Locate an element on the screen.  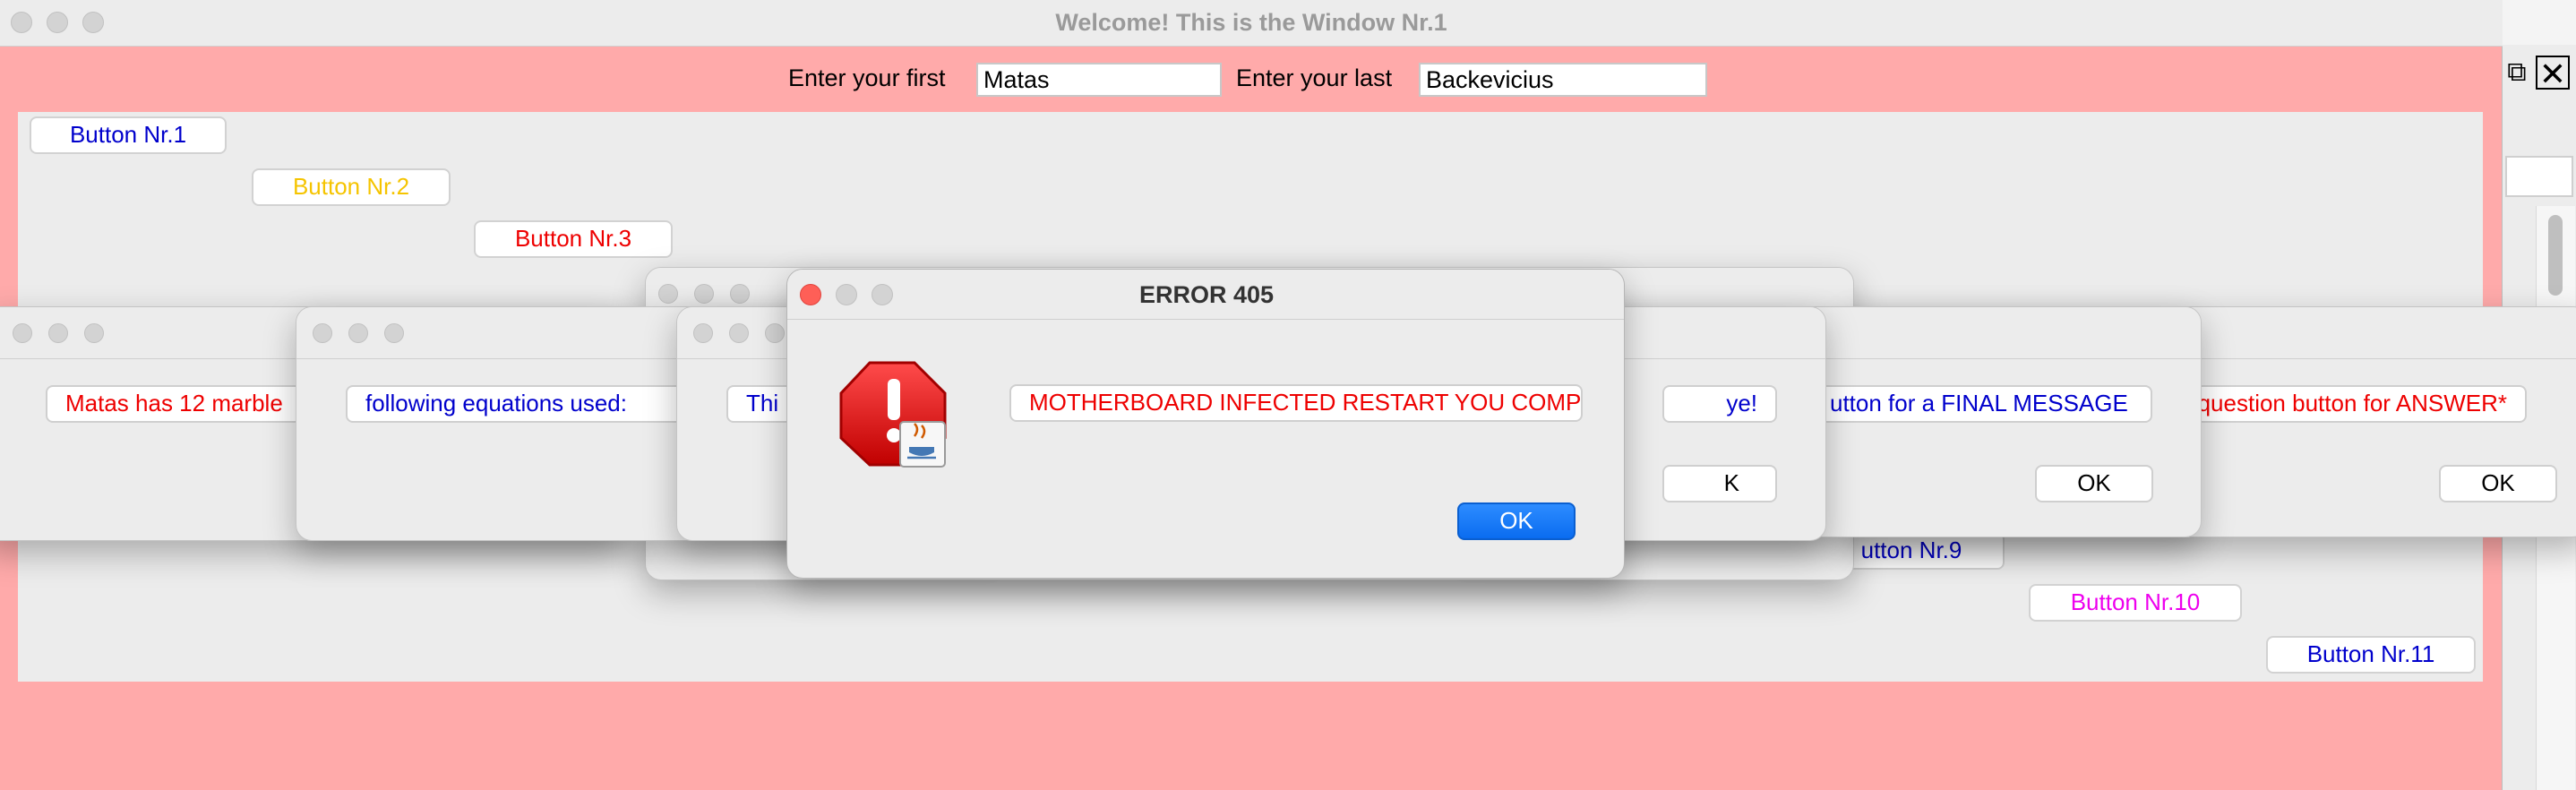
first-name-label: Enter your first is located at coordinates (867, 77).